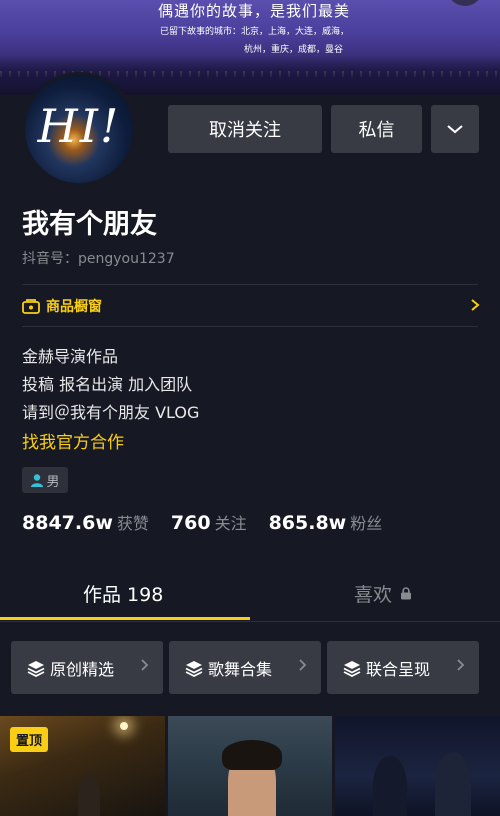  I want to click on likes-count: 8847.6w, so click(67, 523).